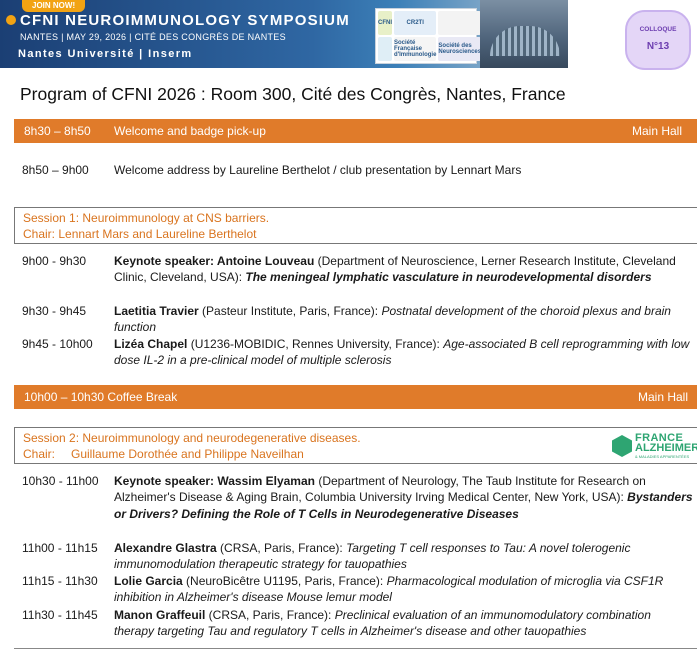 The width and height of the screenshot is (697, 650). What do you see at coordinates (214, 481) in the screenshot?
I see `speaker-name: Keynote speaker: Wassim Elyaman` at bounding box center [214, 481].